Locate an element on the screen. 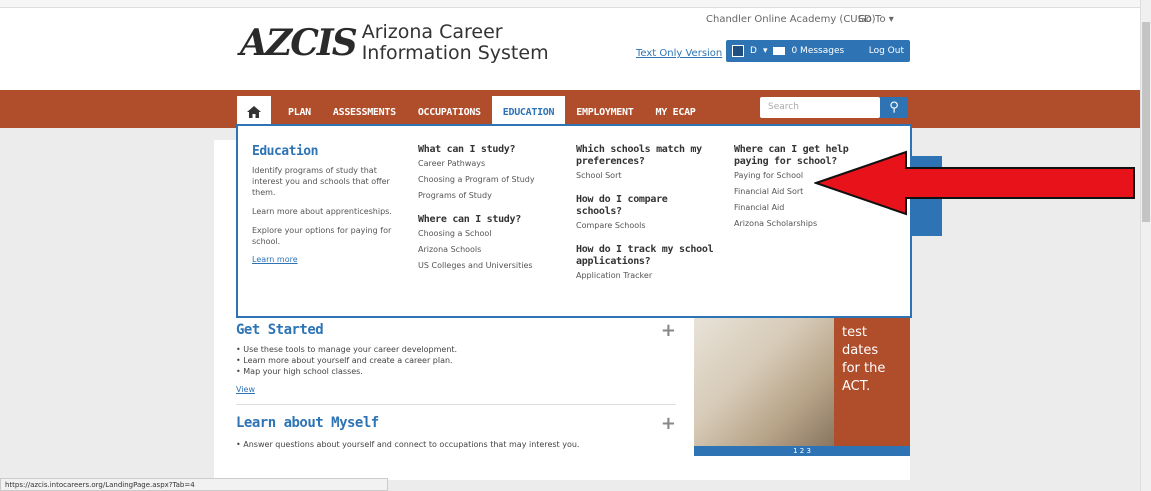 The image size is (1151, 491). menu-heading: How do I track my school applications? is located at coordinates (645, 255).